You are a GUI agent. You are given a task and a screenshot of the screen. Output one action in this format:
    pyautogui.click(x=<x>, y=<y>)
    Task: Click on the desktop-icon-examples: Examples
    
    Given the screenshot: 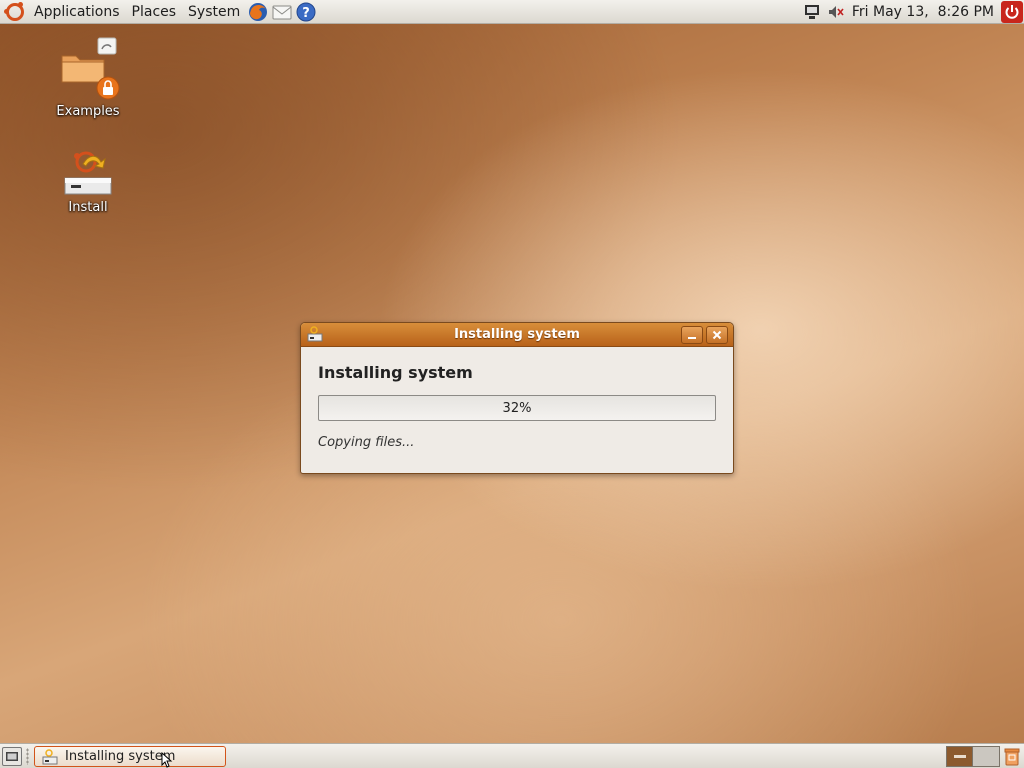 What is the action you would take?
    pyautogui.click(x=88, y=77)
    